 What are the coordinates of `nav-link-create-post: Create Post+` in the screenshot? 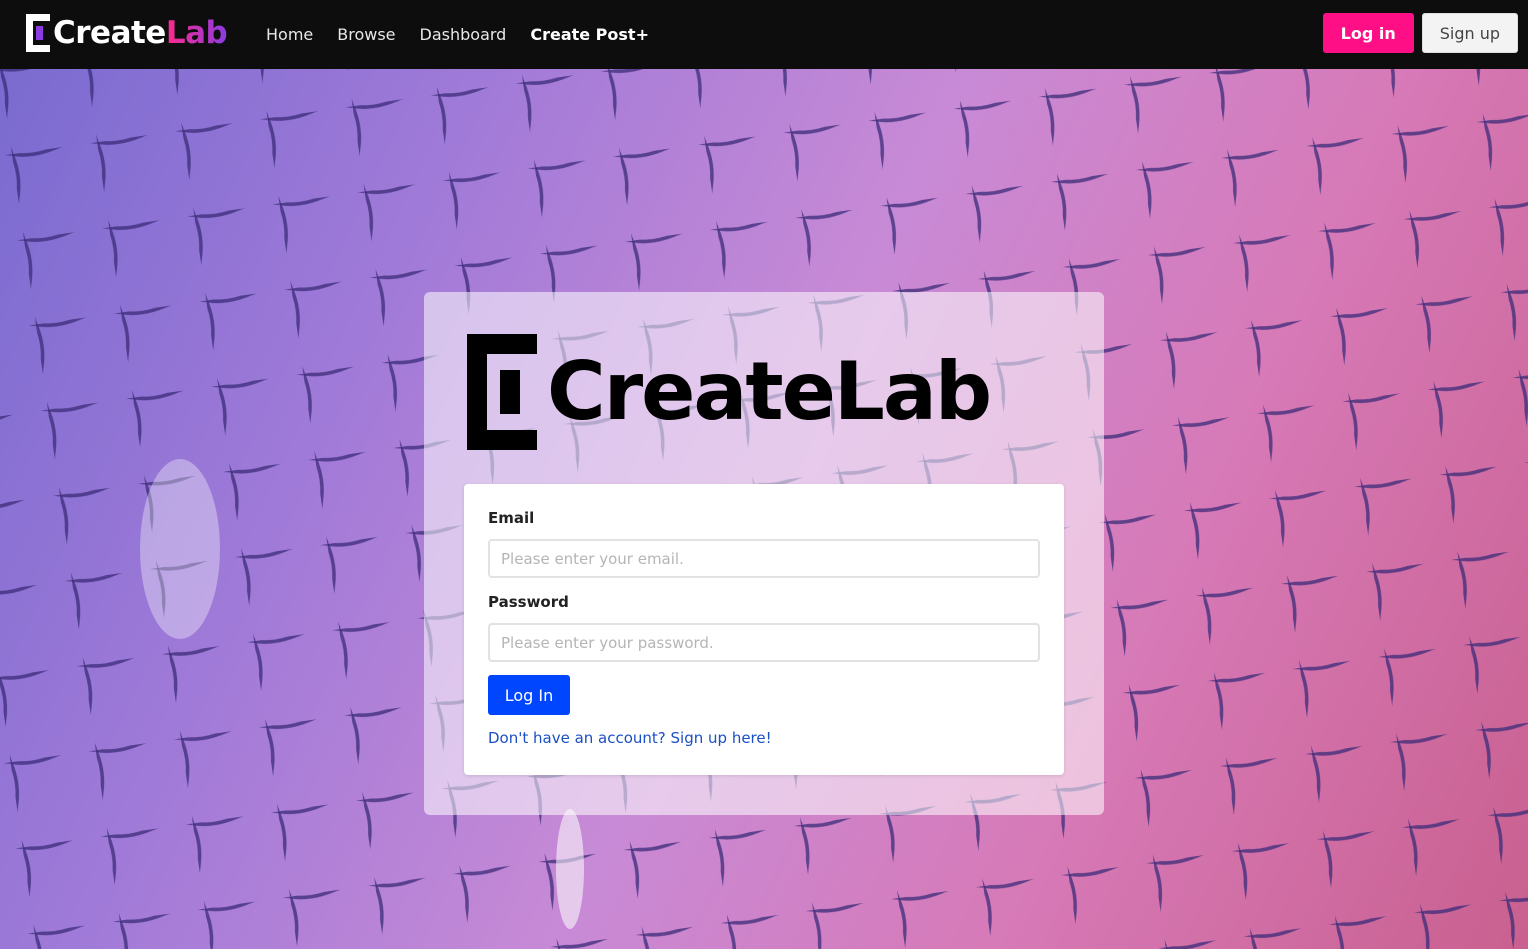 It's located at (589, 34).